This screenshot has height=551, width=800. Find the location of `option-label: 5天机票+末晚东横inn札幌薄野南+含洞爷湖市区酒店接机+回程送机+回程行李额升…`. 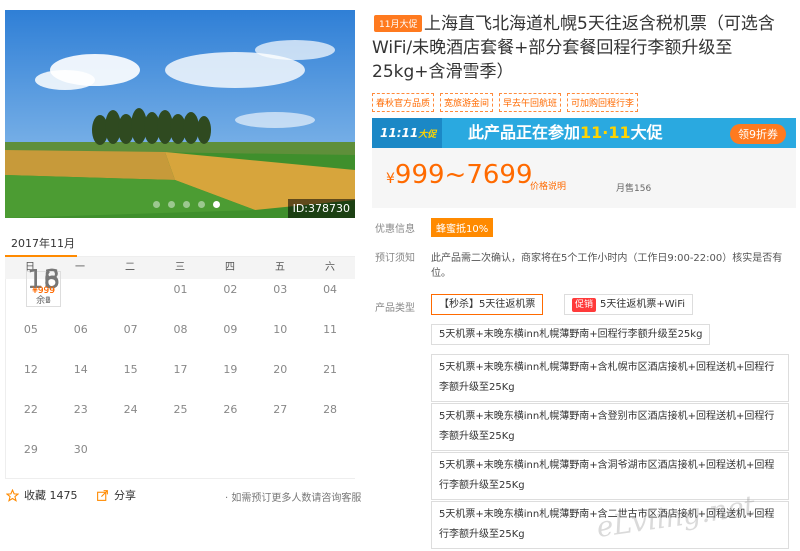

option-label: 5天机票+末晚东横inn札幌薄野南+含洞爷湖市区酒店接机+回程送机+回程行李额升… is located at coordinates (607, 475).